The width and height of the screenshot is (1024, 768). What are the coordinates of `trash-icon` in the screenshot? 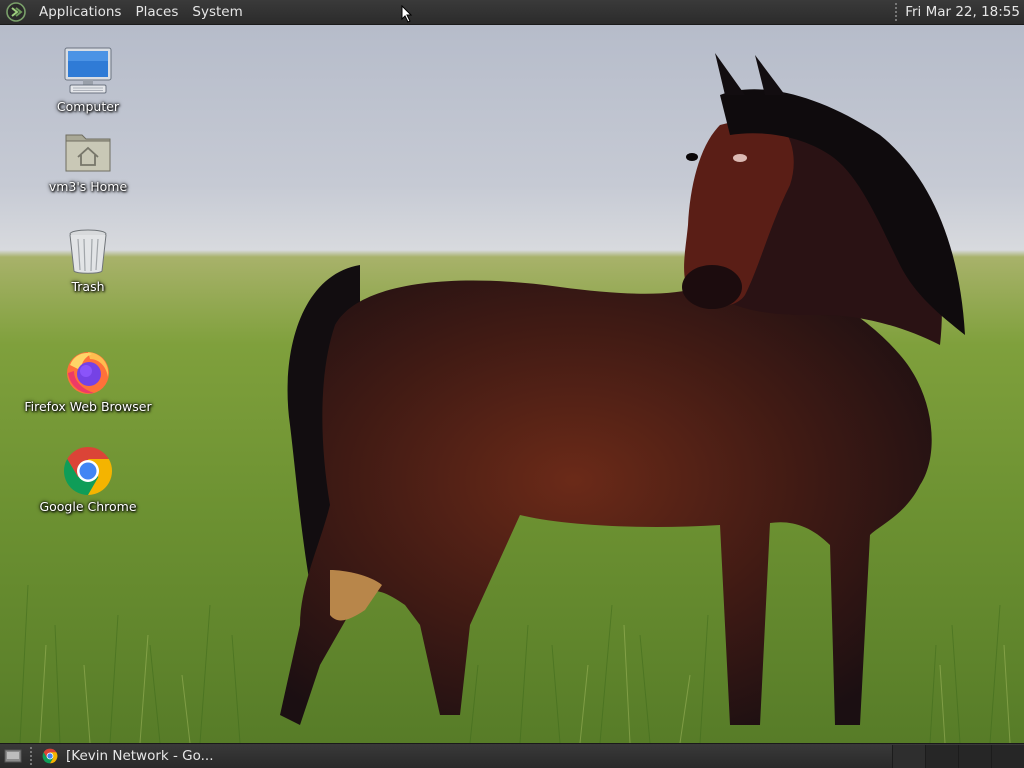 It's located at (88, 251).